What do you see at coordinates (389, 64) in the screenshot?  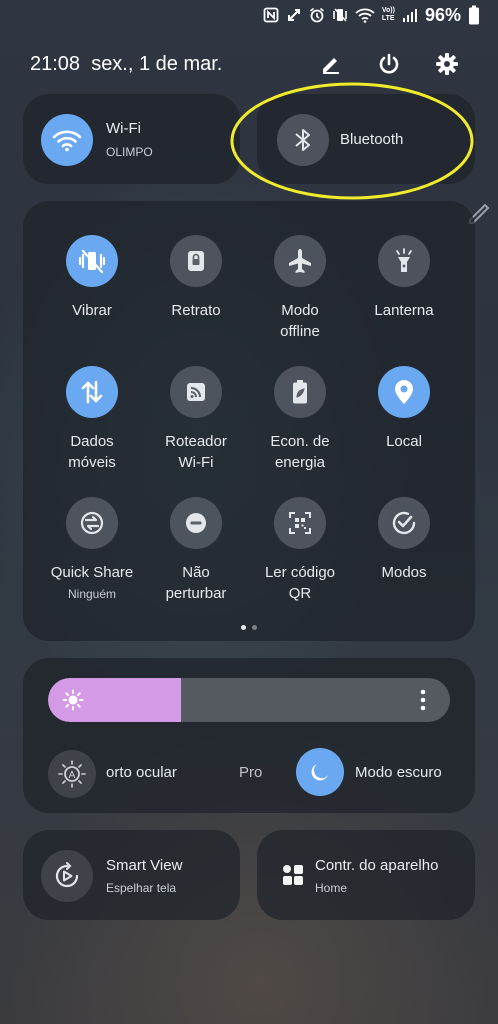 I see `power-icon` at bounding box center [389, 64].